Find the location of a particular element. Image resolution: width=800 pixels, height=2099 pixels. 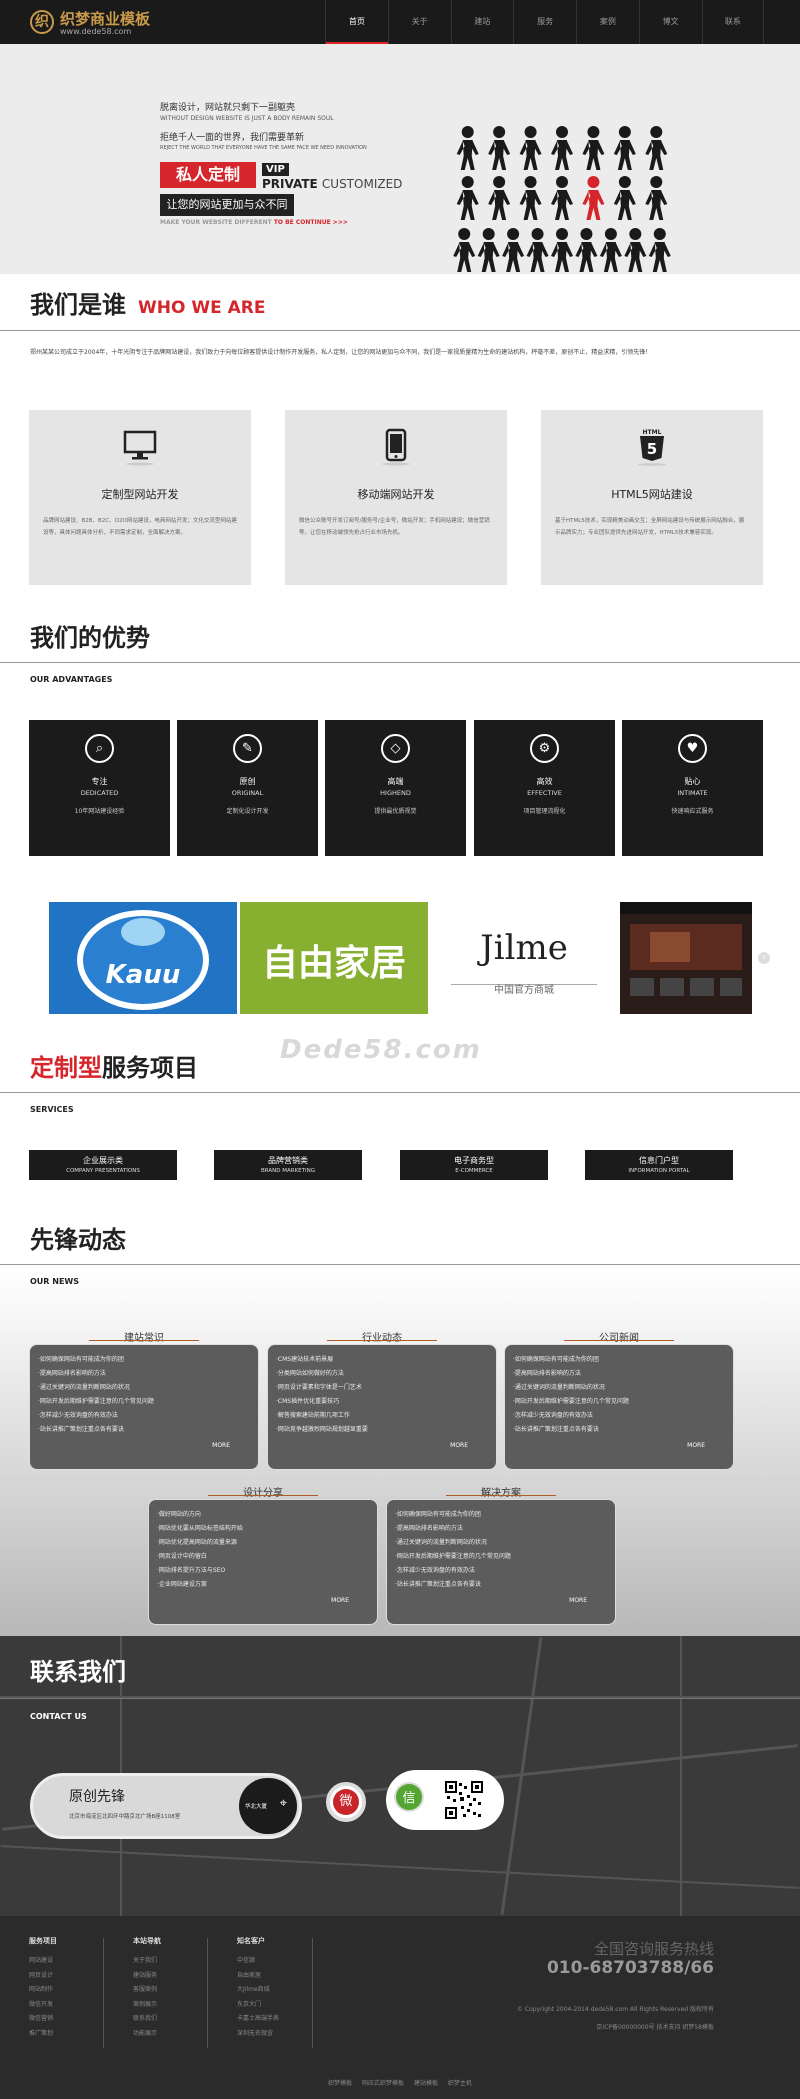

footer-link: 中信银 is located at coordinates (258, 1961).